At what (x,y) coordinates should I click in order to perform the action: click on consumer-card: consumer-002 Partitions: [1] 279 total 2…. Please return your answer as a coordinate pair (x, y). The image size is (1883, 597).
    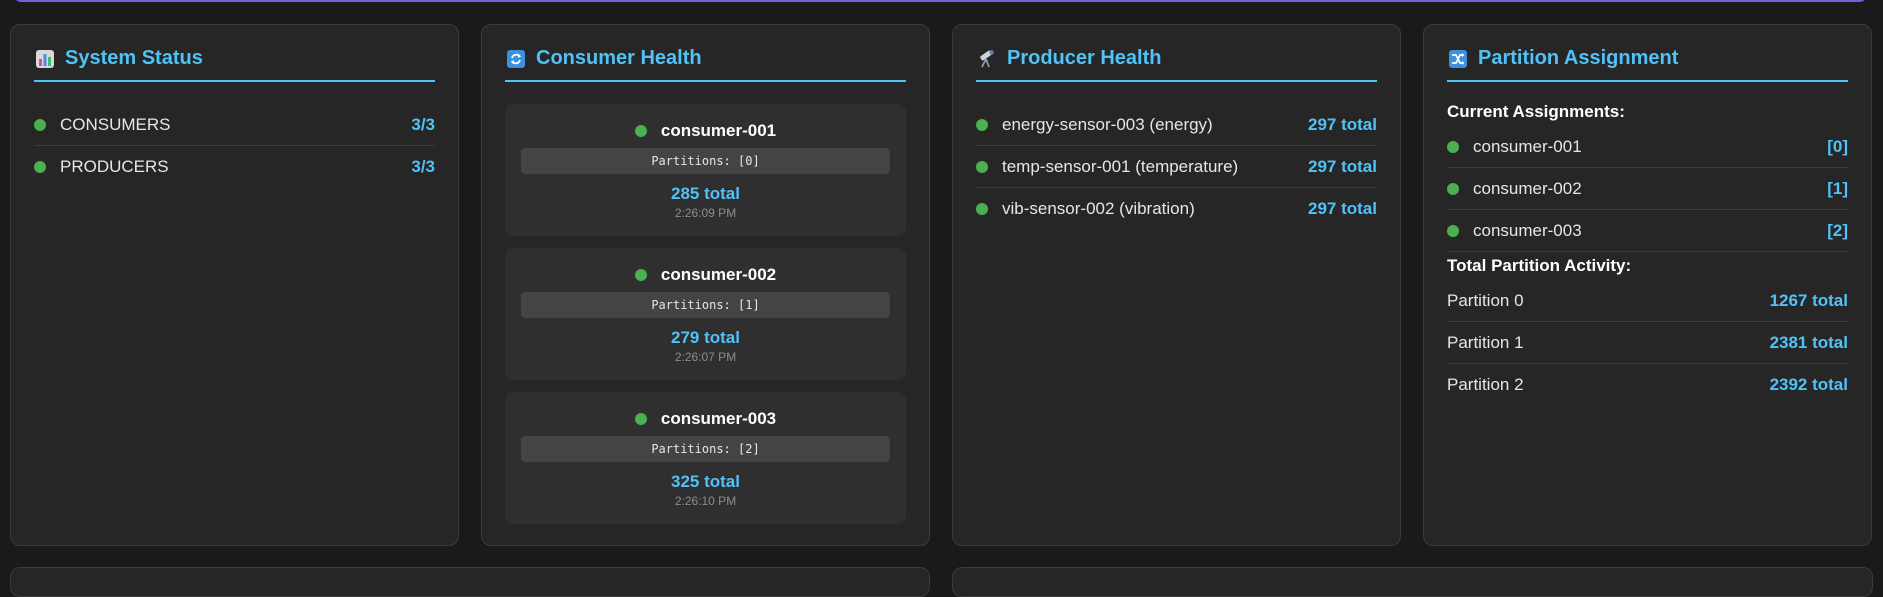
    Looking at the image, I should click on (705, 314).